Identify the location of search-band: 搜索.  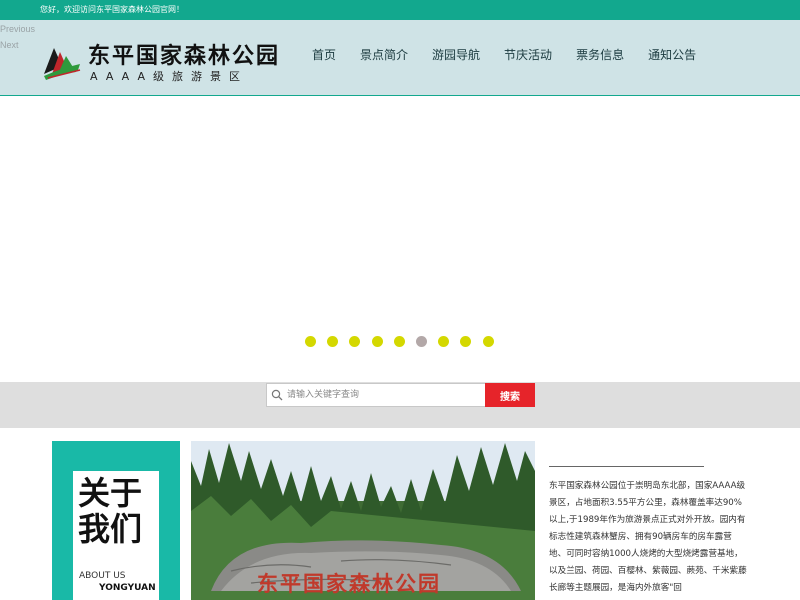
(400, 405).